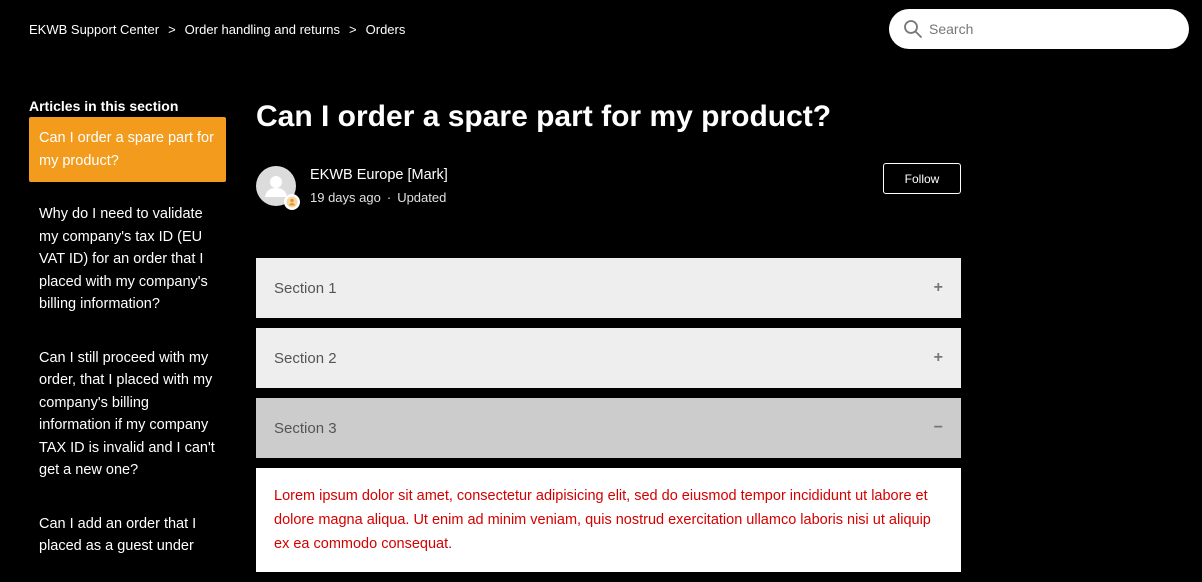  What do you see at coordinates (305, 358) in the screenshot?
I see `accordion-section-label: Section 2` at bounding box center [305, 358].